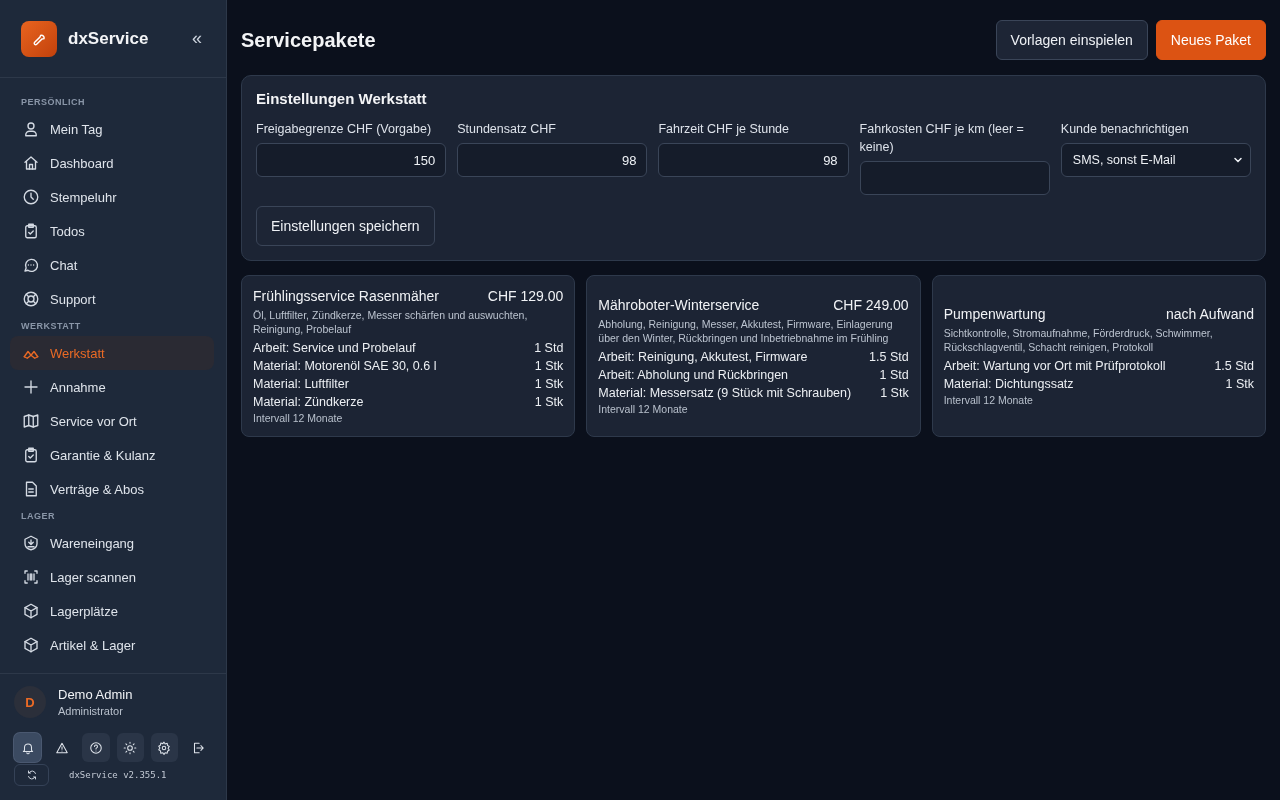 This screenshot has height=800, width=1280. What do you see at coordinates (112, 611) in the screenshot?
I see `nav-item: Lagerplätze` at bounding box center [112, 611].